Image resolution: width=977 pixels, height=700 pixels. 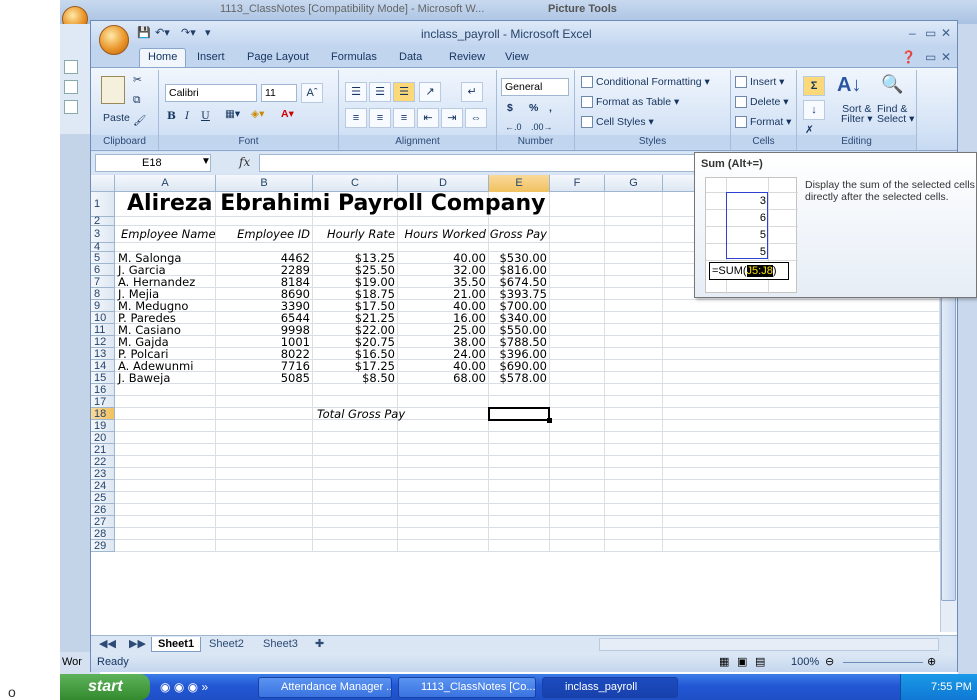 What do you see at coordinates (103, 366) in the screenshot?
I see `row-header-14: 14` at bounding box center [103, 366].